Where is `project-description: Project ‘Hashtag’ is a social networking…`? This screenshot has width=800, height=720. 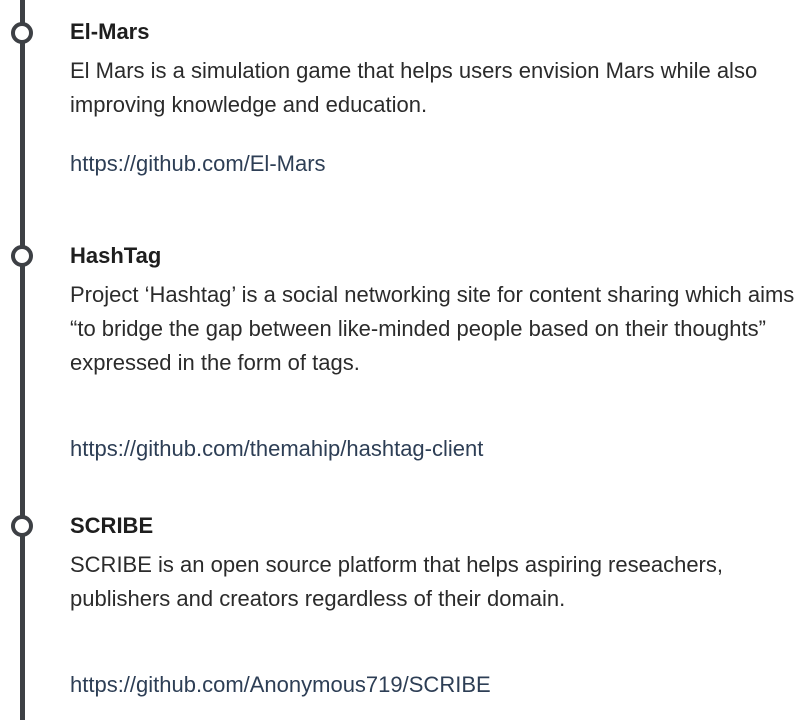 project-description: Project ‘Hashtag’ is a social networking… is located at coordinates (432, 328).